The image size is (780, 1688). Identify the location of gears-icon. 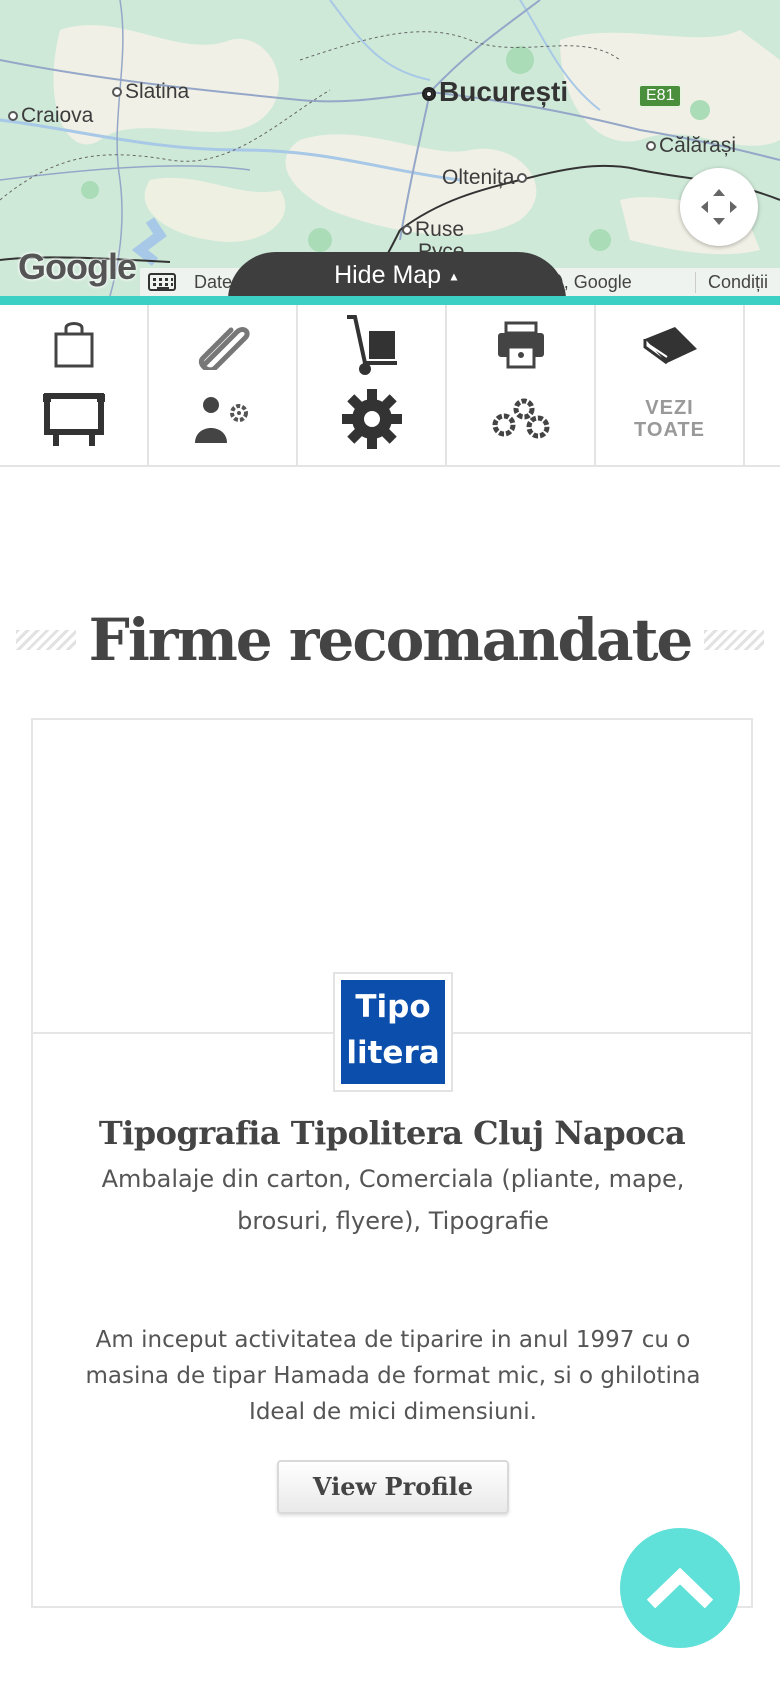
(520, 418).